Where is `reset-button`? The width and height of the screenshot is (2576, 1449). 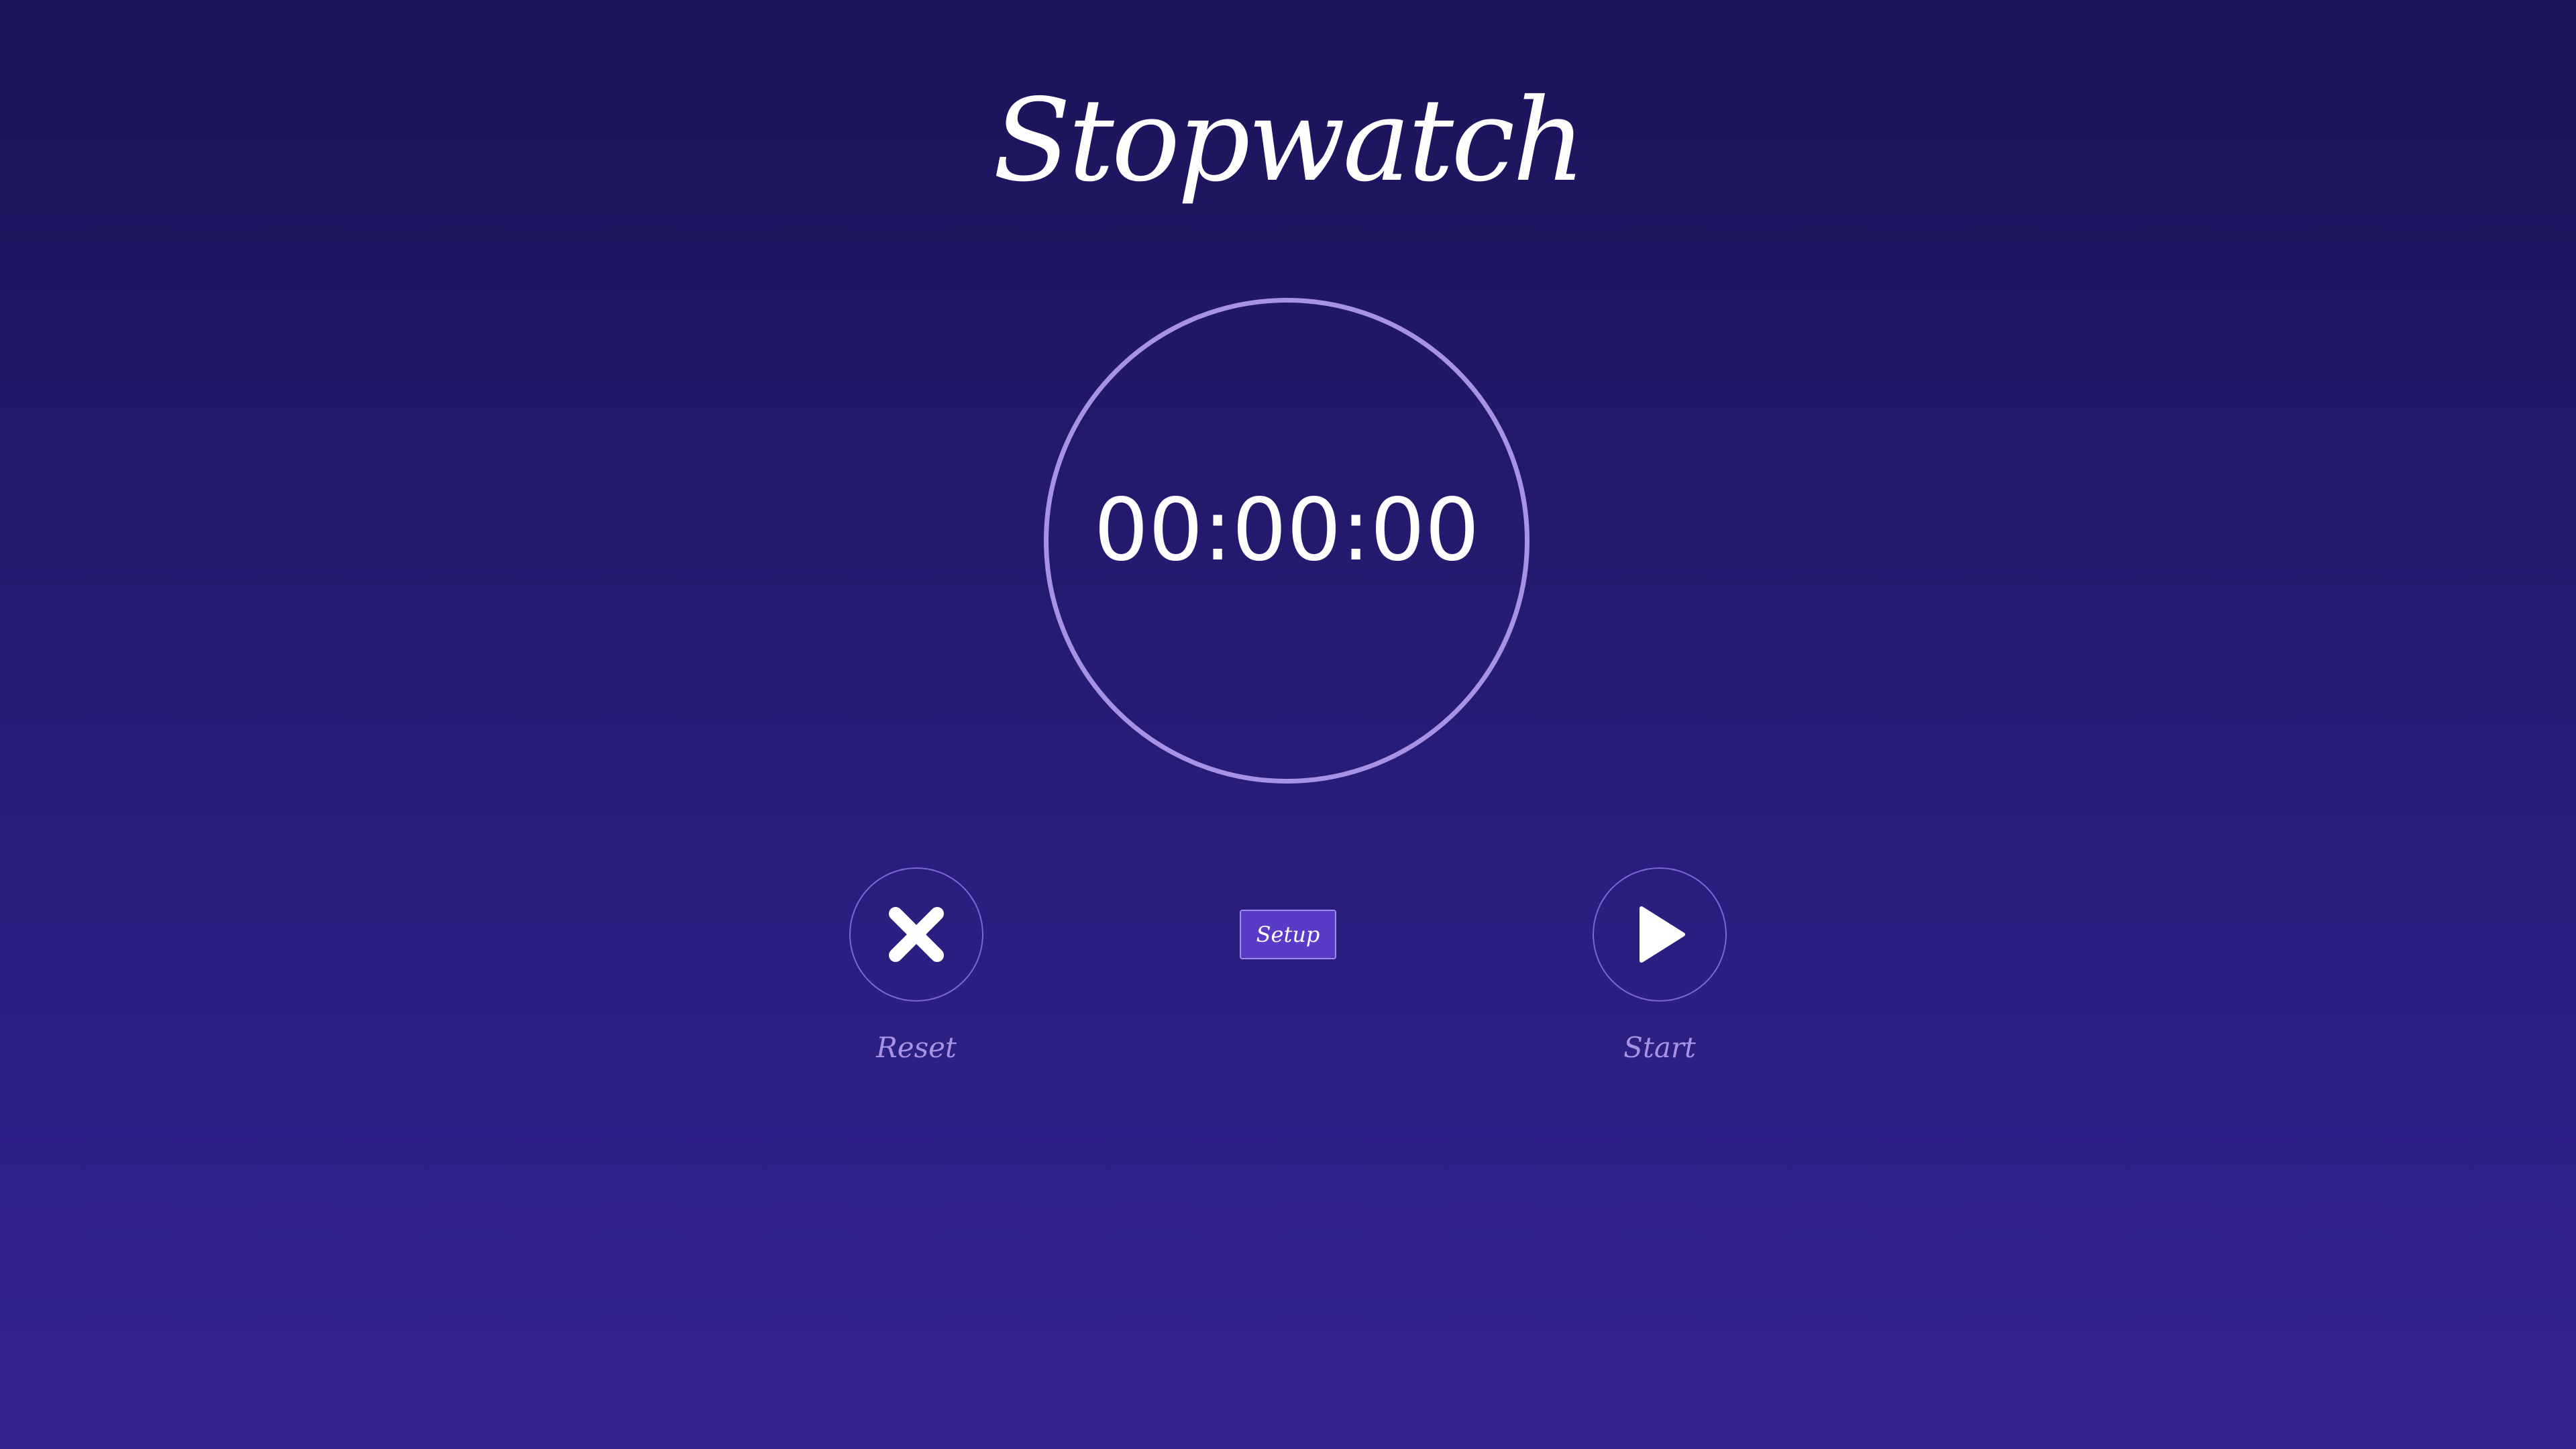
reset-button is located at coordinates (916, 934).